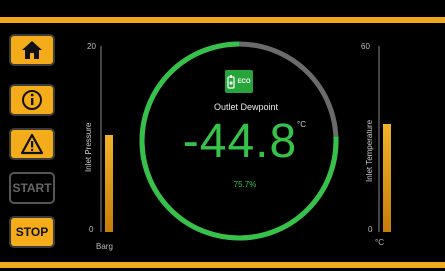 The image size is (445, 271). I want to click on dryer-icon, so click(231, 81).